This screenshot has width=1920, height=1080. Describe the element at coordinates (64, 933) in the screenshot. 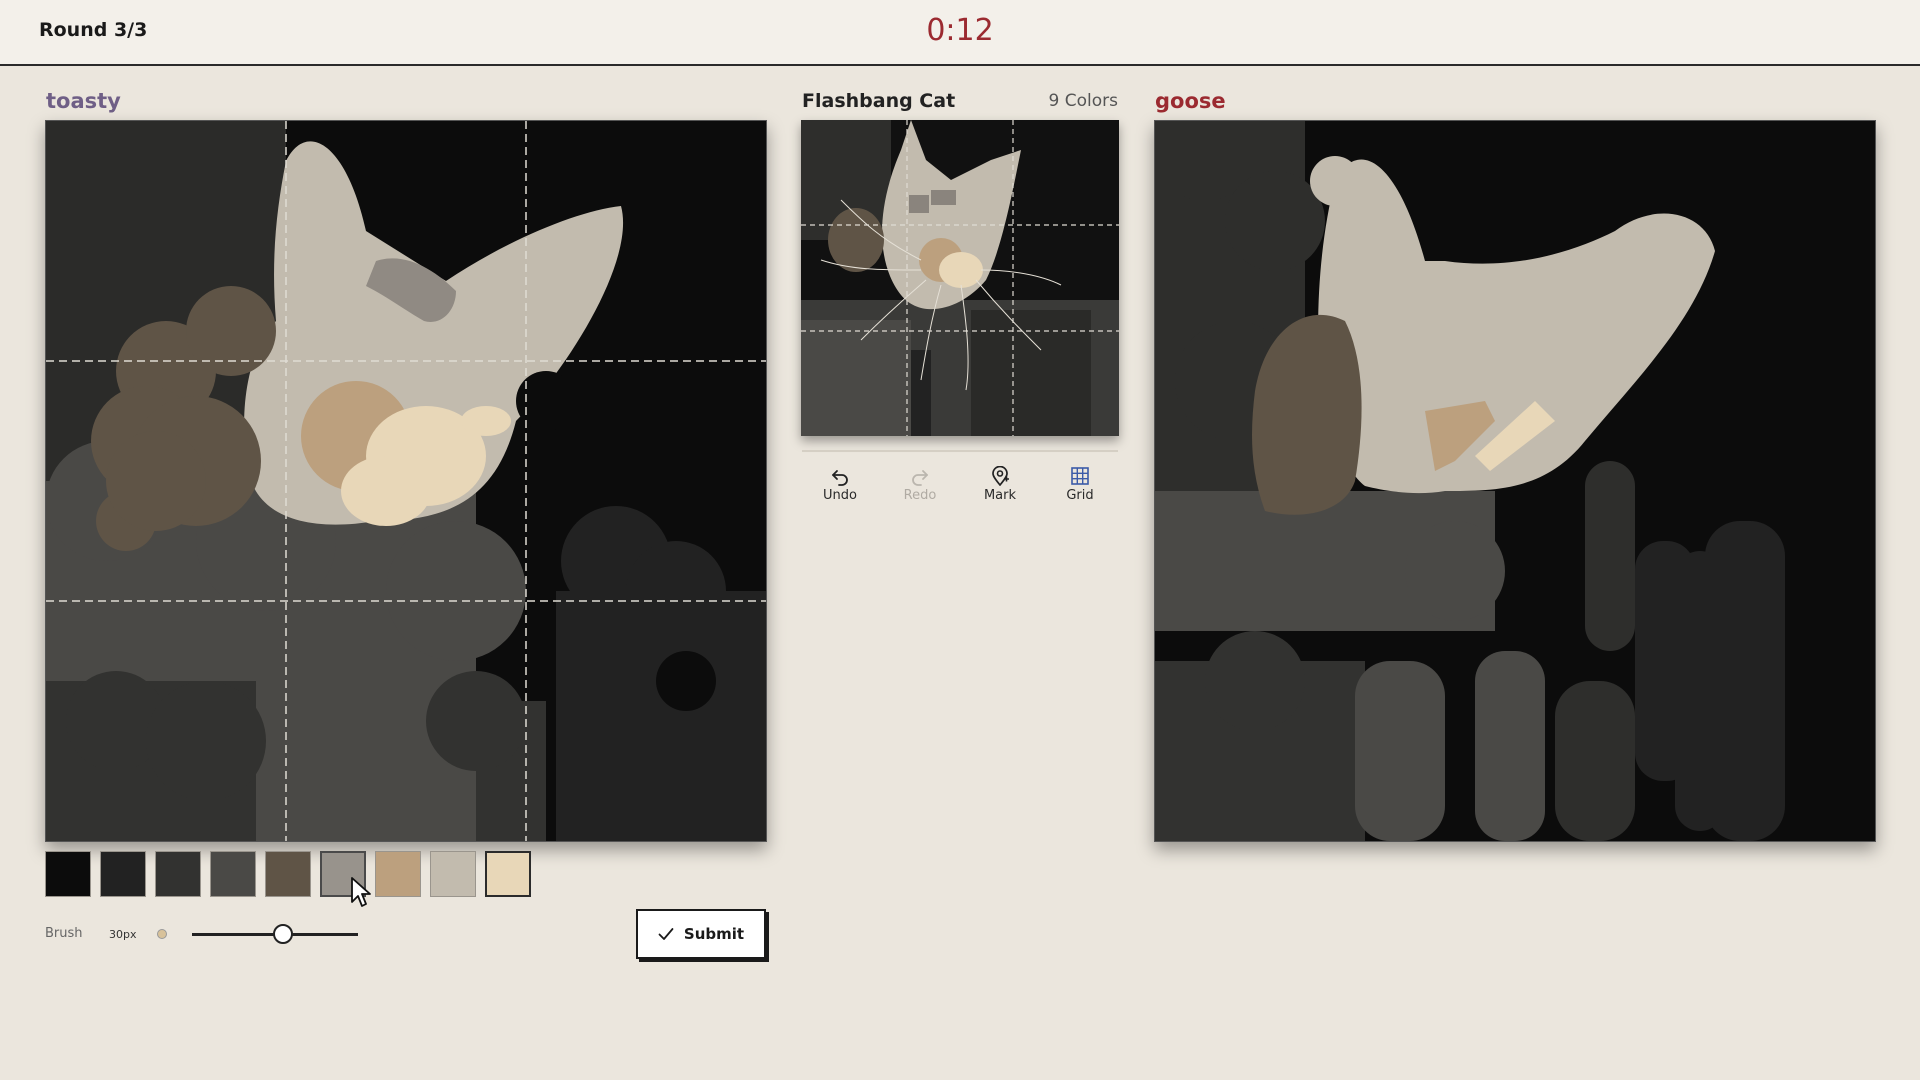

I see `brush-label: Brush` at that location.